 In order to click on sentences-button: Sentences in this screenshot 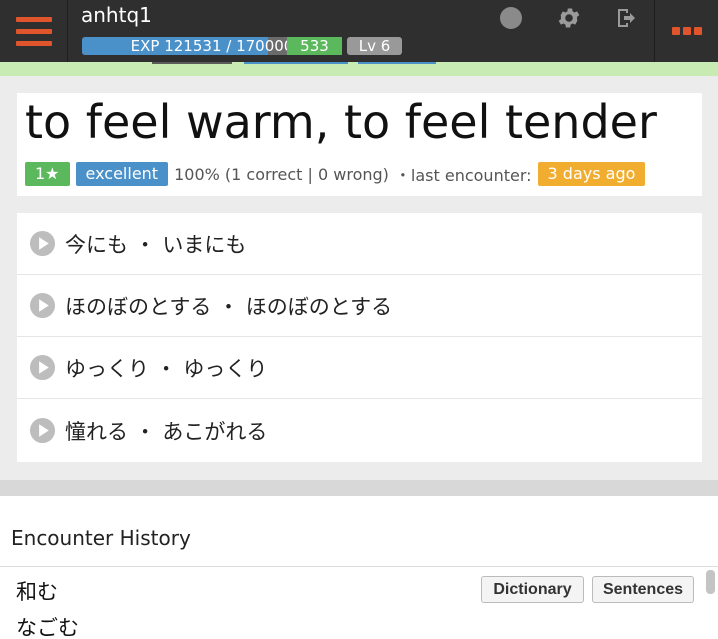, I will do `click(643, 589)`.